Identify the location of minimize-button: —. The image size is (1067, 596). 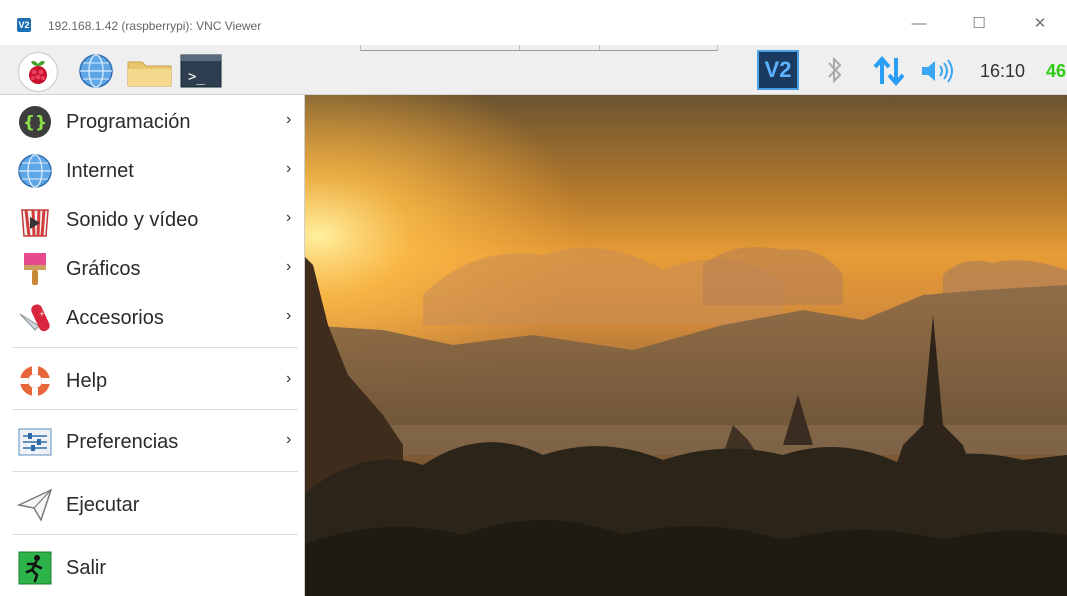
(919, 24).